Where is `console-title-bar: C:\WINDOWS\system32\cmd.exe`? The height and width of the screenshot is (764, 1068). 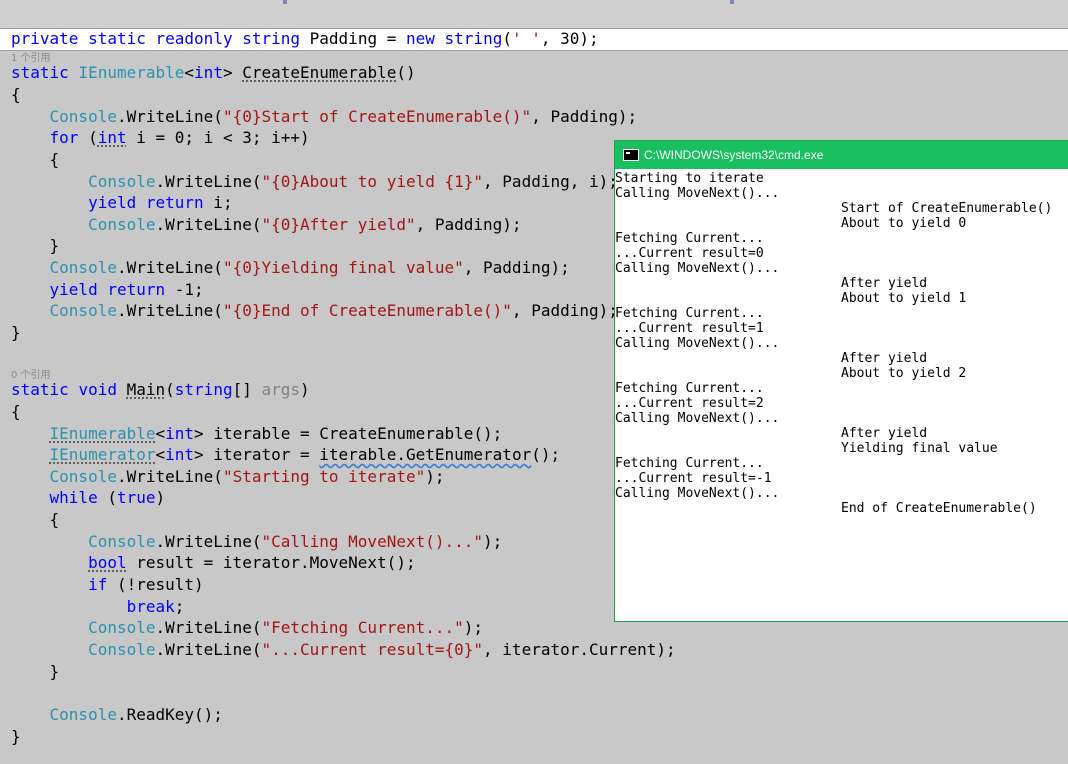 console-title-bar: C:\WINDOWS\system32\cmd.exe is located at coordinates (841, 155).